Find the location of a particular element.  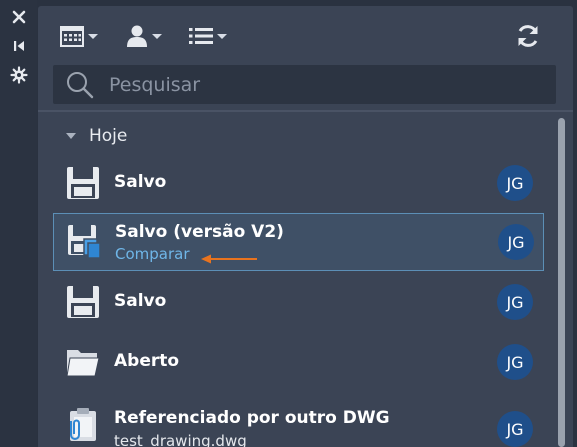

user-filter-button is located at coordinates (144, 36).